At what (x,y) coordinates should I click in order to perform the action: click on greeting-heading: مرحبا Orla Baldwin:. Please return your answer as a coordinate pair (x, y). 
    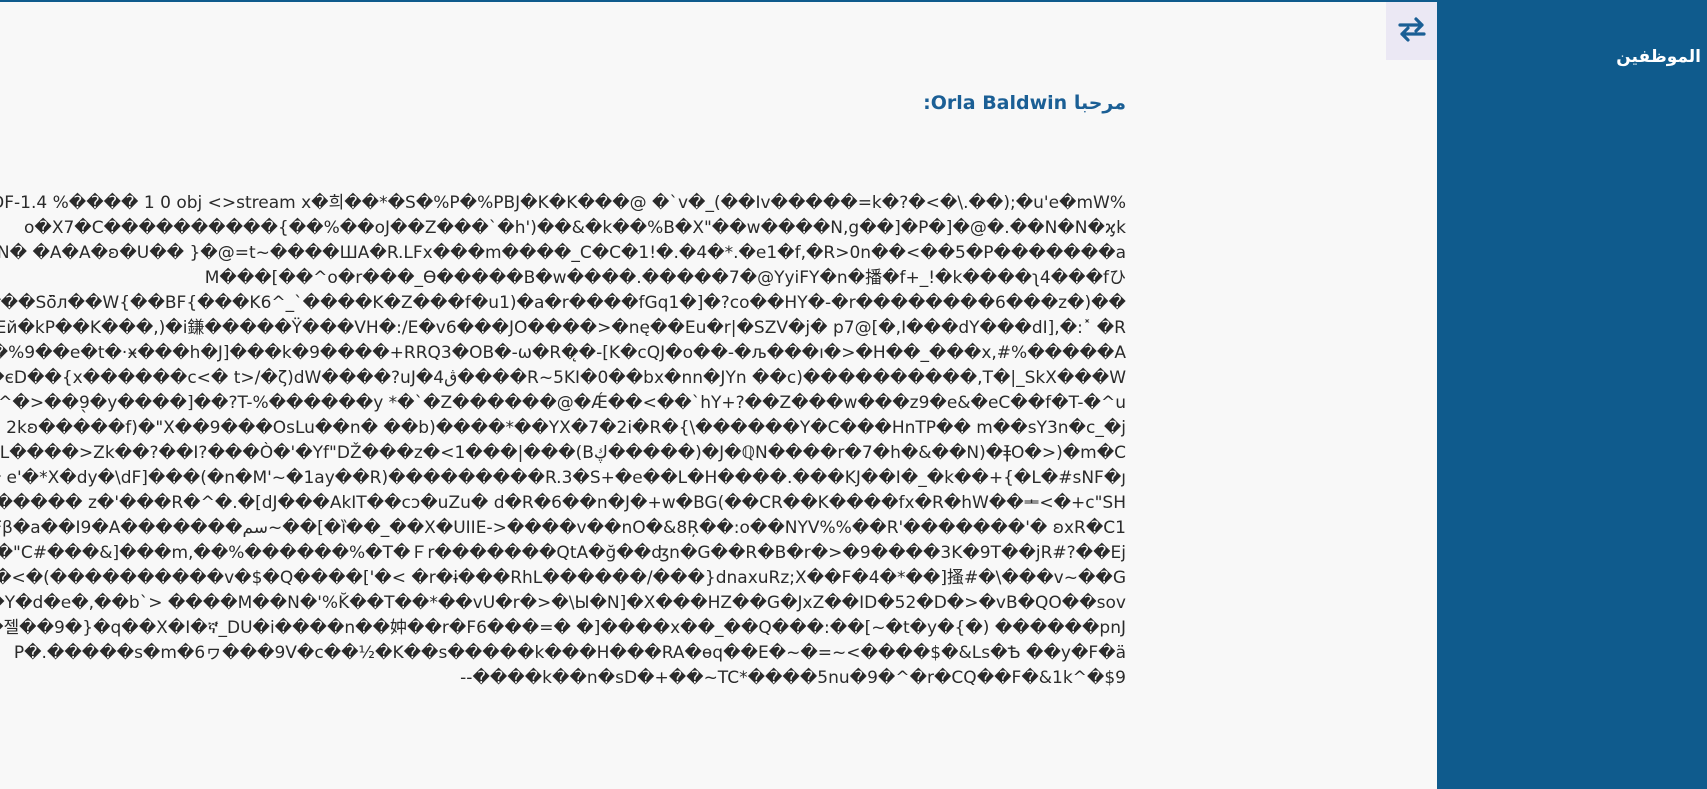
    Looking at the image, I should click on (1024, 103).